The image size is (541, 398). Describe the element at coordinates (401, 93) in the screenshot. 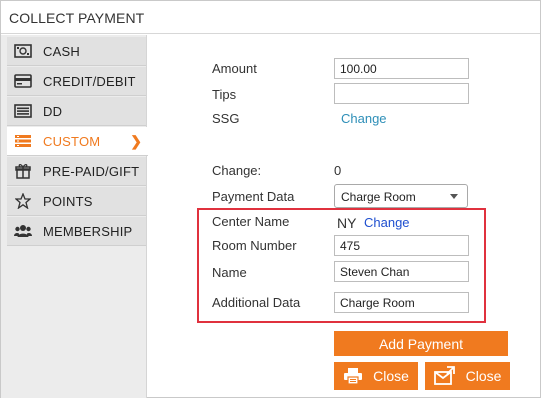

I see `tips-input` at that location.